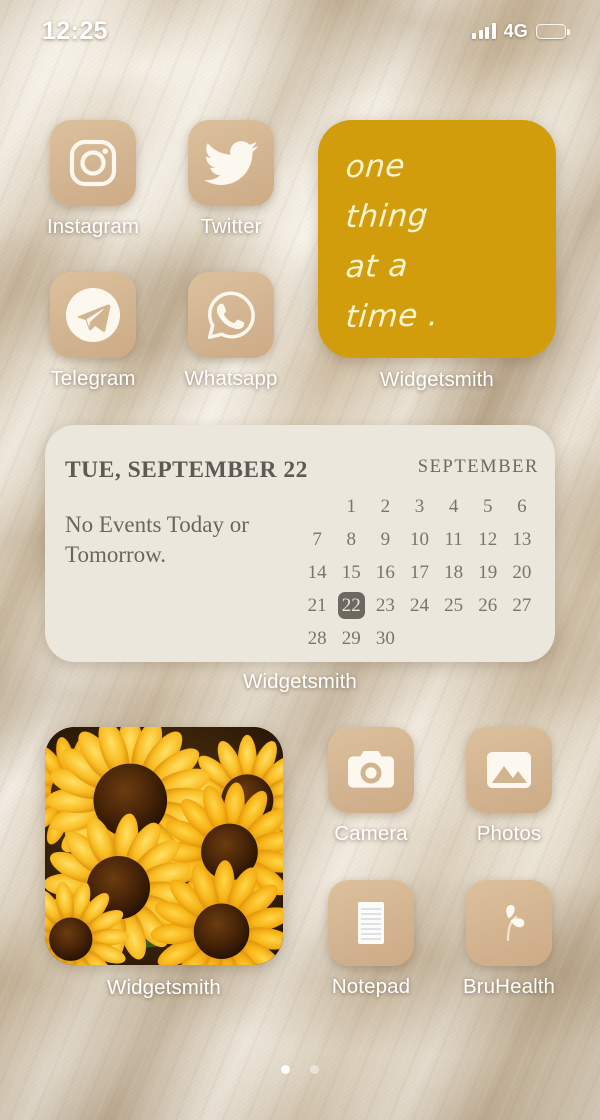 This screenshot has height=1120, width=600. What do you see at coordinates (385, 638) in the screenshot?
I see `calendar-day: 30` at bounding box center [385, 638].